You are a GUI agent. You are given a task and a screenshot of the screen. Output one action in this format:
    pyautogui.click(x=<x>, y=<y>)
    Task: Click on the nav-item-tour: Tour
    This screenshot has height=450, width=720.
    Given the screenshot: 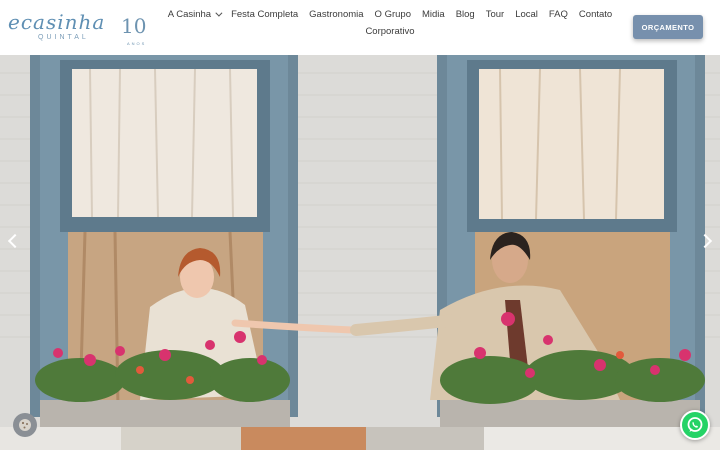 What is the action you would take?
    pyautogui.click(x=495, y=14)
    